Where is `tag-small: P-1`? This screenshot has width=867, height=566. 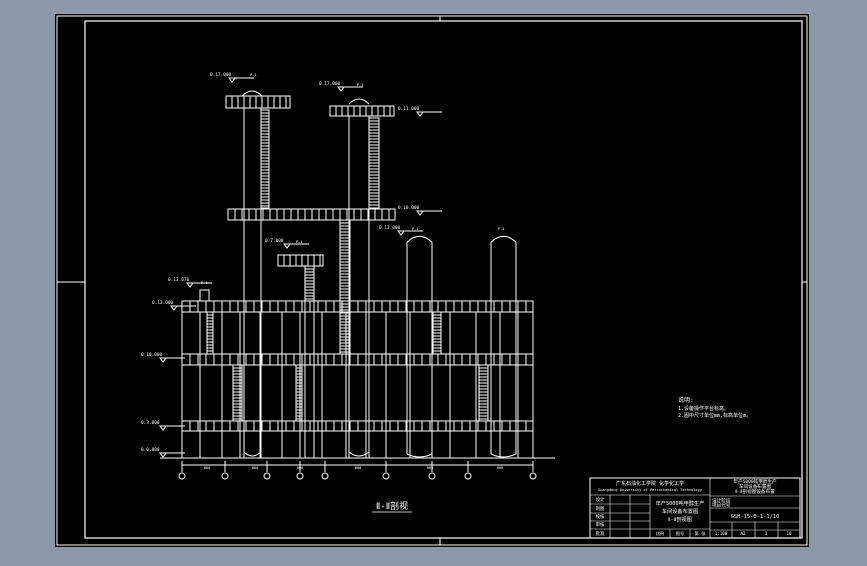
tag-small: P-1 is located at coordinates (299, 242).